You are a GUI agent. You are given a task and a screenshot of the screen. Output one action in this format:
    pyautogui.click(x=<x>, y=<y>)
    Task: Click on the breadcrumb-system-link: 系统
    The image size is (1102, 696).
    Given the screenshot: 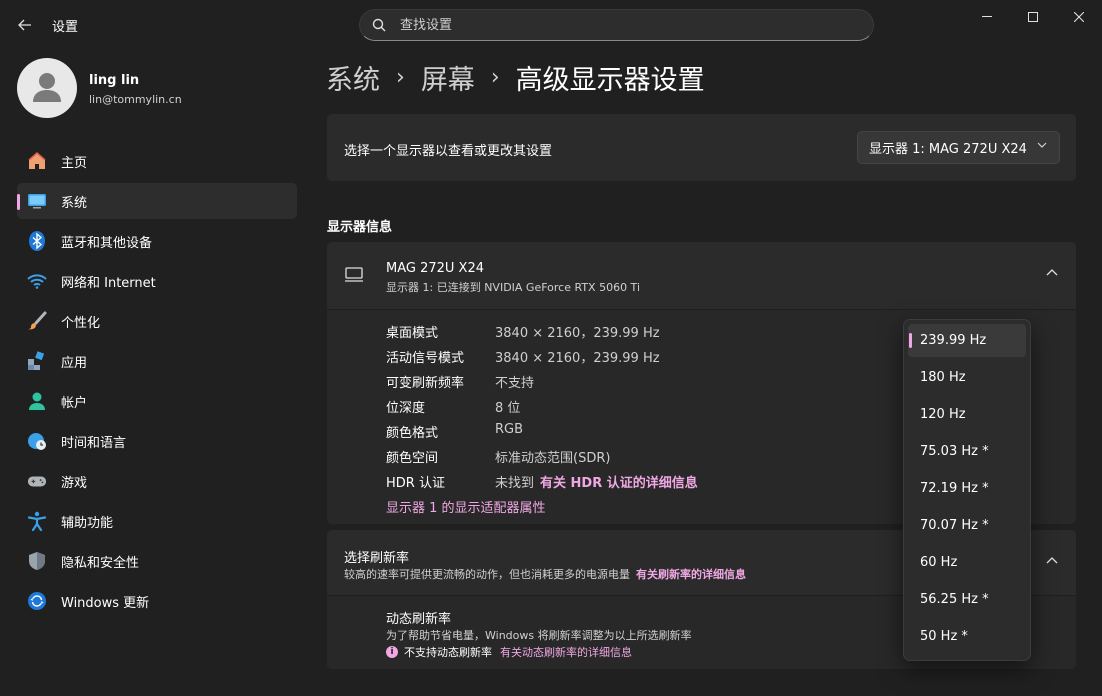 What is the action you would take?
    pyautogui.click(x=353, y=77)
    